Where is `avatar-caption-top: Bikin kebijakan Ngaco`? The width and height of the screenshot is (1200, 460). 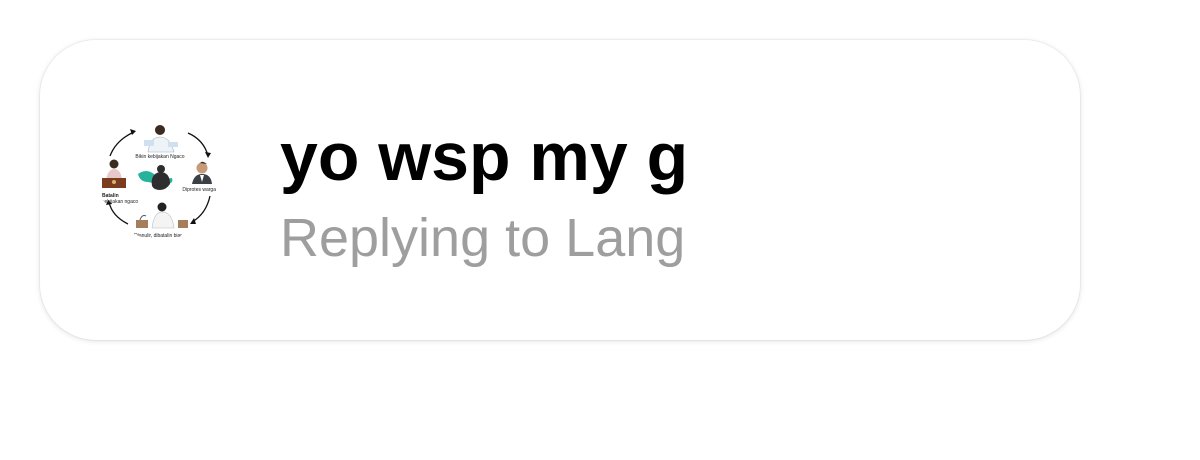
avatar-caption-top: Bikin kebijakan Ngaco is located at coordinates (159, 157).